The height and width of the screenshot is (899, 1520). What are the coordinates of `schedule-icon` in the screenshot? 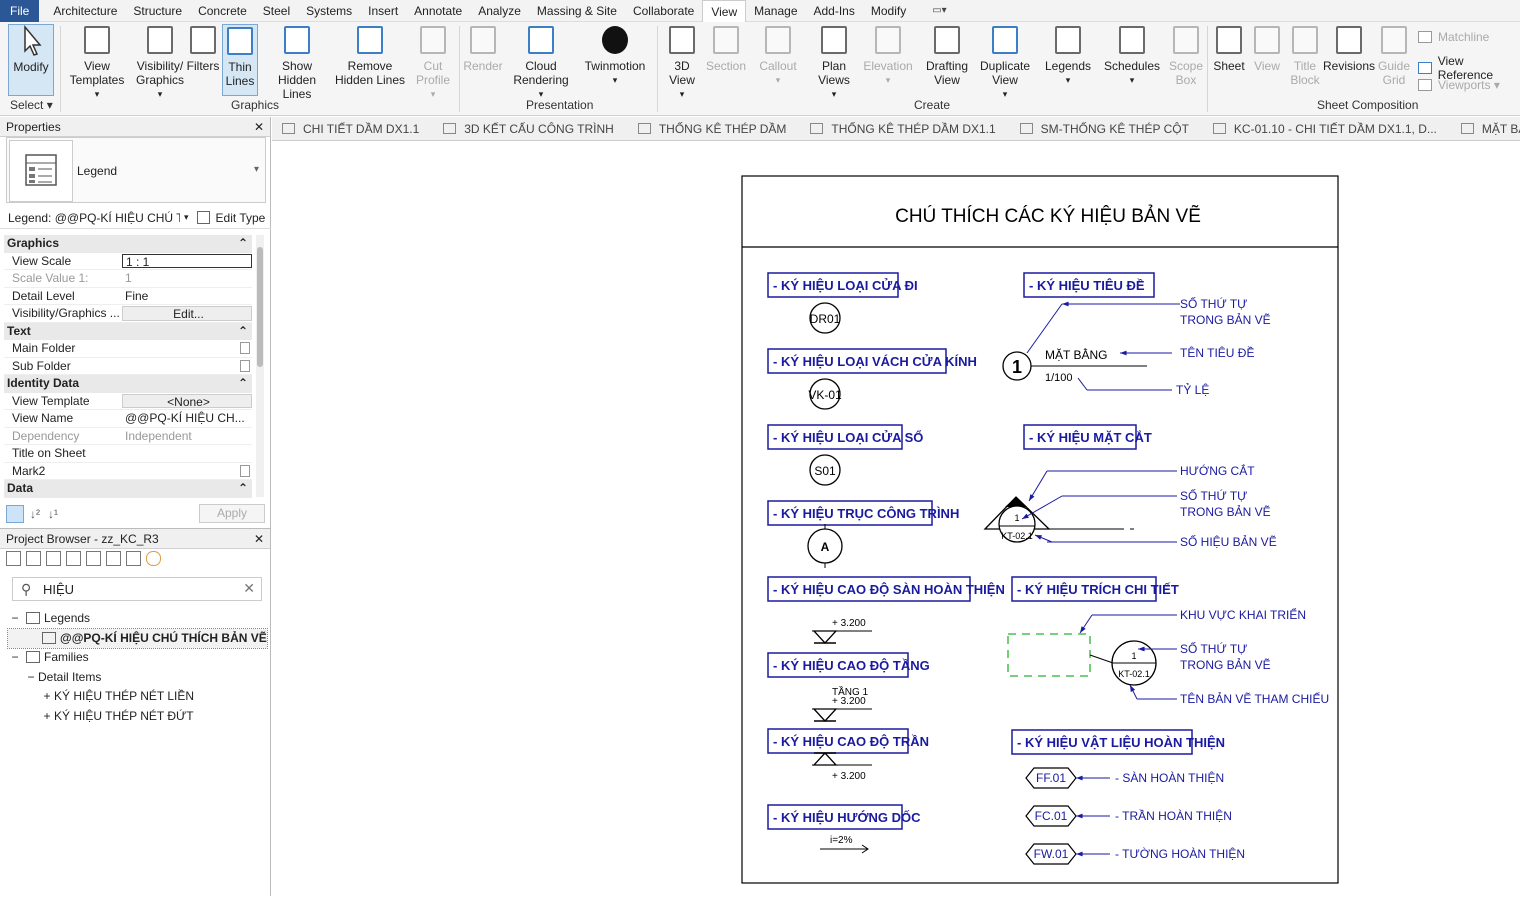 It's located at (73, 558).